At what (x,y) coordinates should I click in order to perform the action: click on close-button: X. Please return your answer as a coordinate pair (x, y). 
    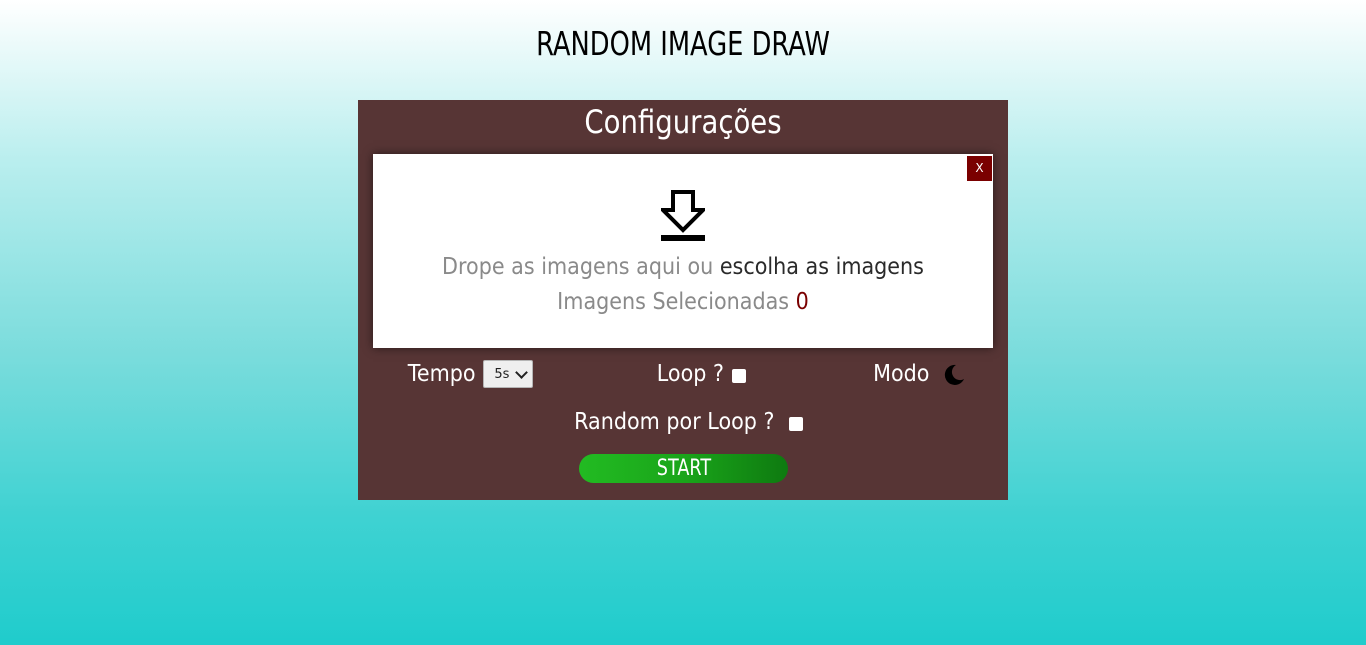
    Looking at the image, I should click on (979, 168).